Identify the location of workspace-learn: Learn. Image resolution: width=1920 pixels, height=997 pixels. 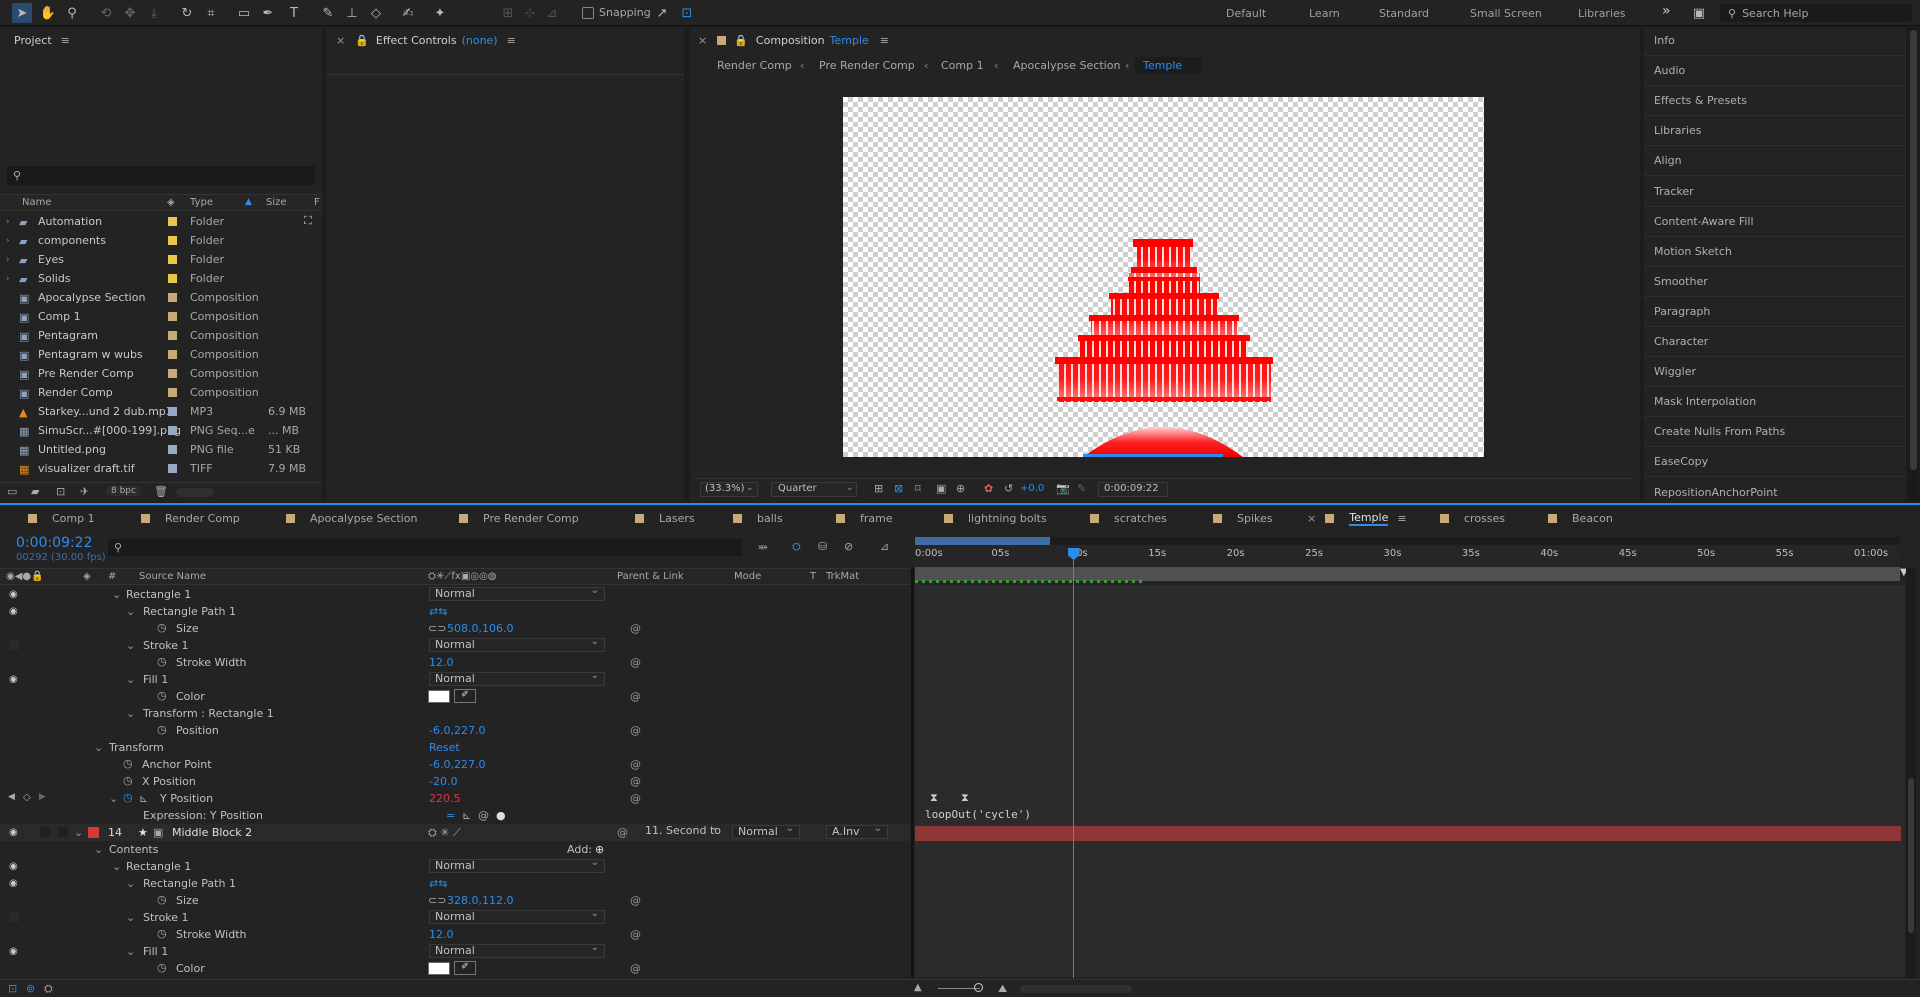
(1324, 13).